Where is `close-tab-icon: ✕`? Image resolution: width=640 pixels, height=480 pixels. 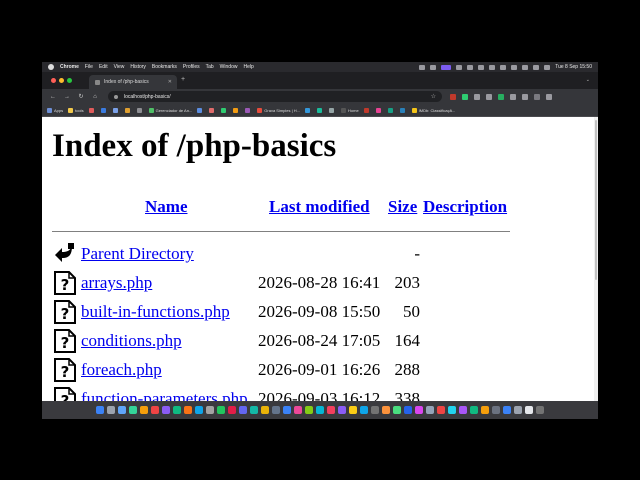 close-tab-icon: ✕ is located at coordinates (170, 82).